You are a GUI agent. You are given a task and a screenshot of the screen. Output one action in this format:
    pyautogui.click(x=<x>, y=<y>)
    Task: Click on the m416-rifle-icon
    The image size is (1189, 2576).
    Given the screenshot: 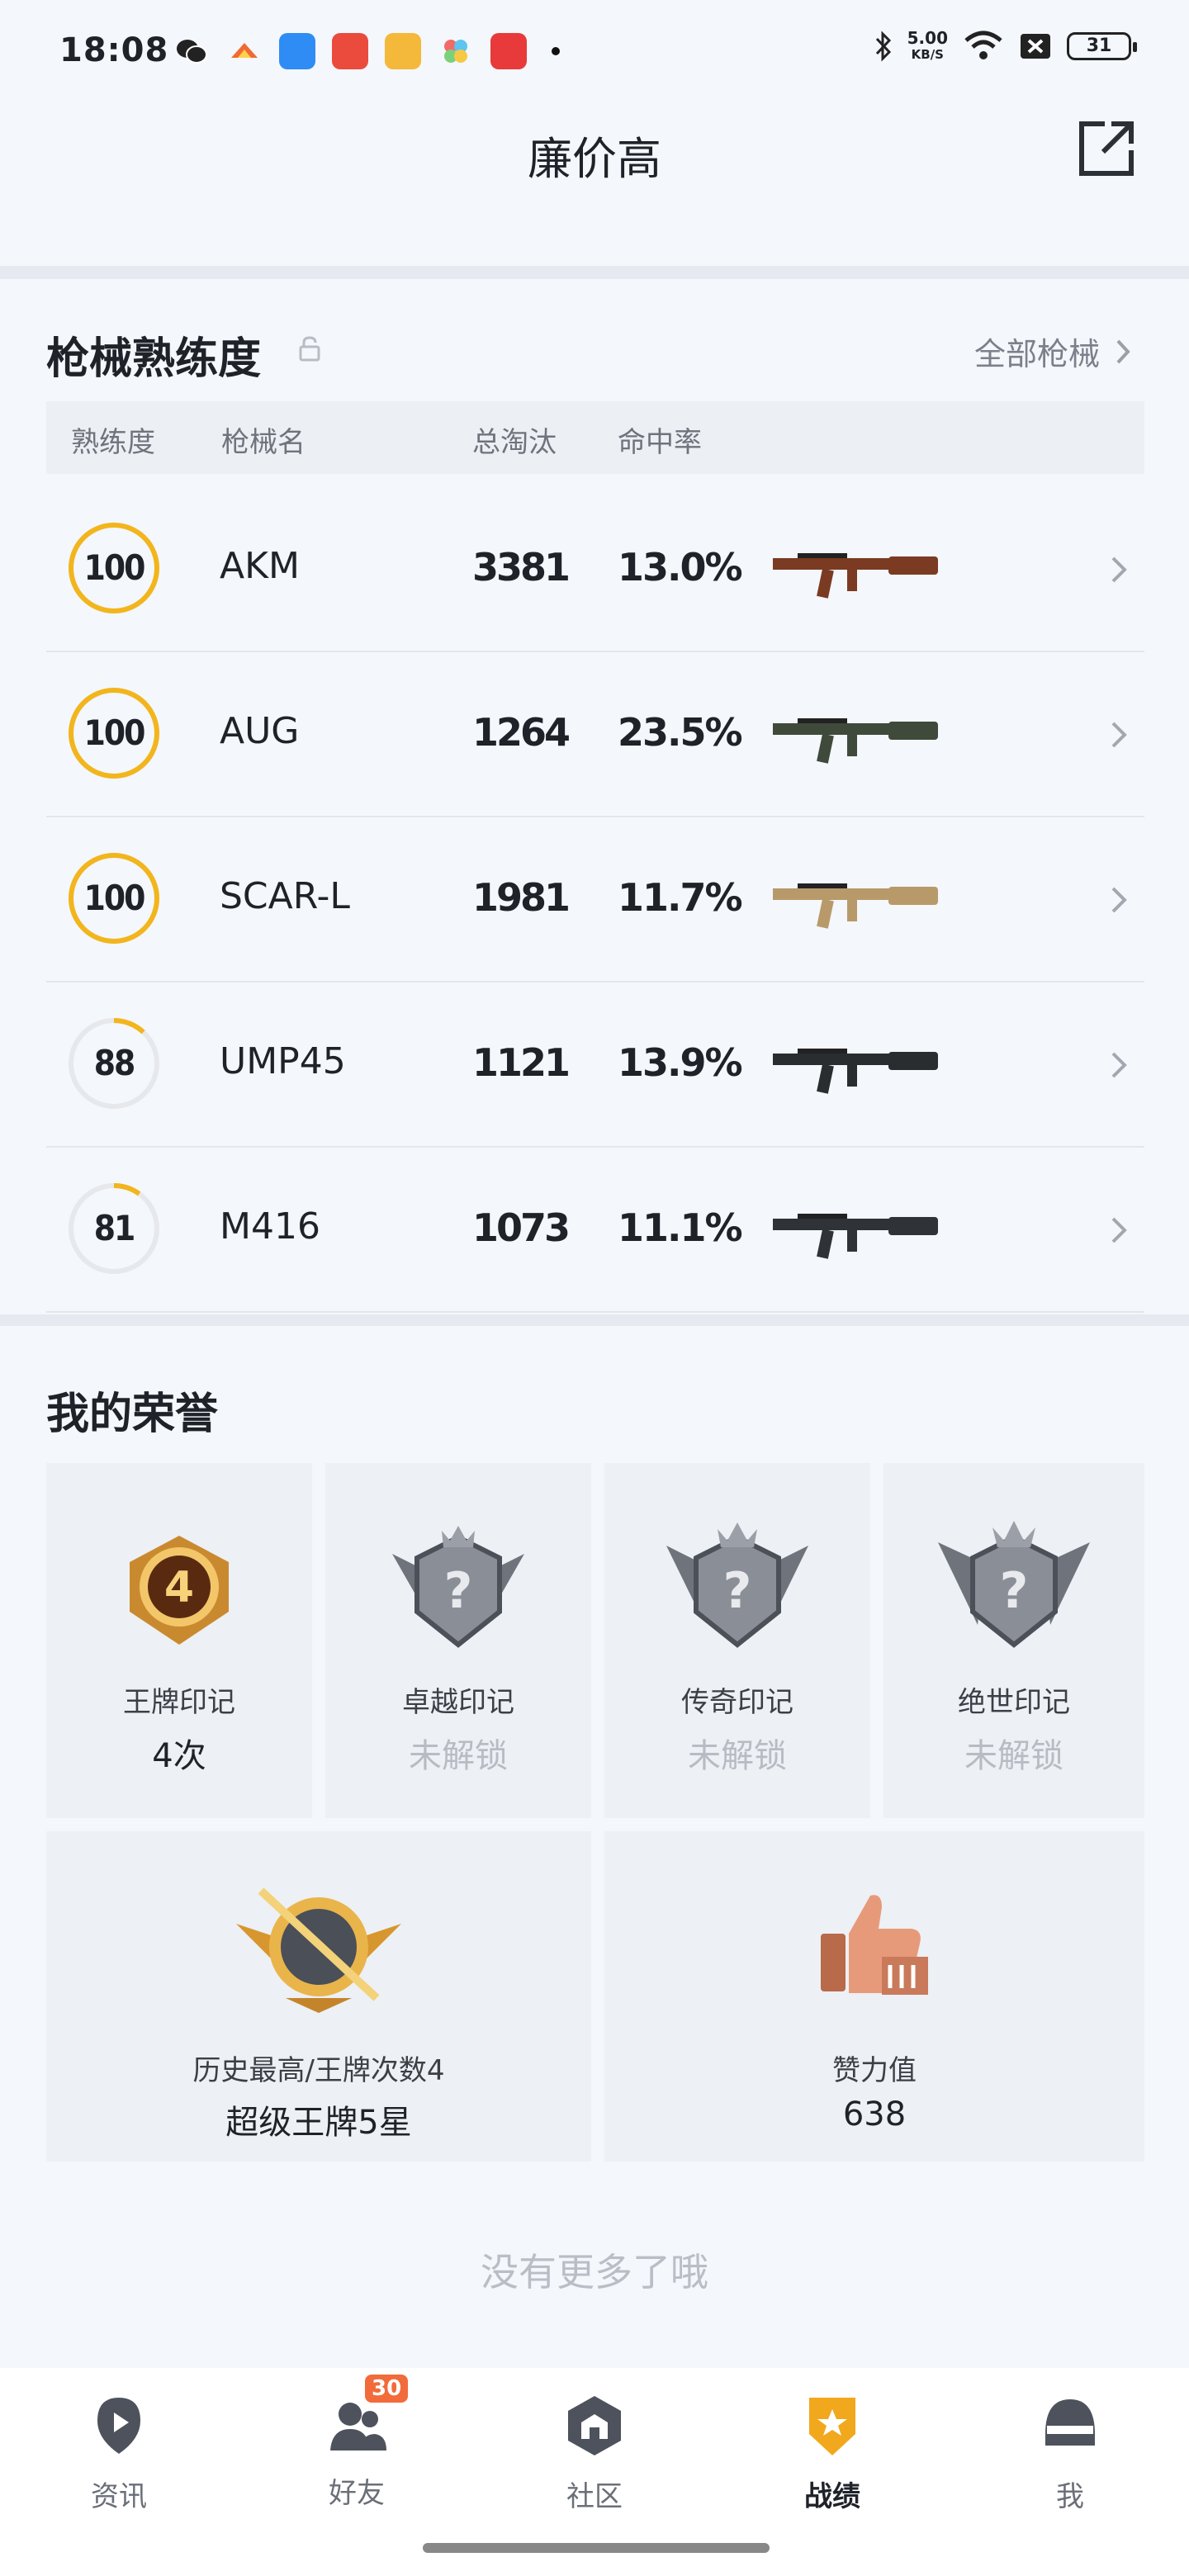 What is the action you would take?
    pyautogui.click(x=855, y=1236)
    